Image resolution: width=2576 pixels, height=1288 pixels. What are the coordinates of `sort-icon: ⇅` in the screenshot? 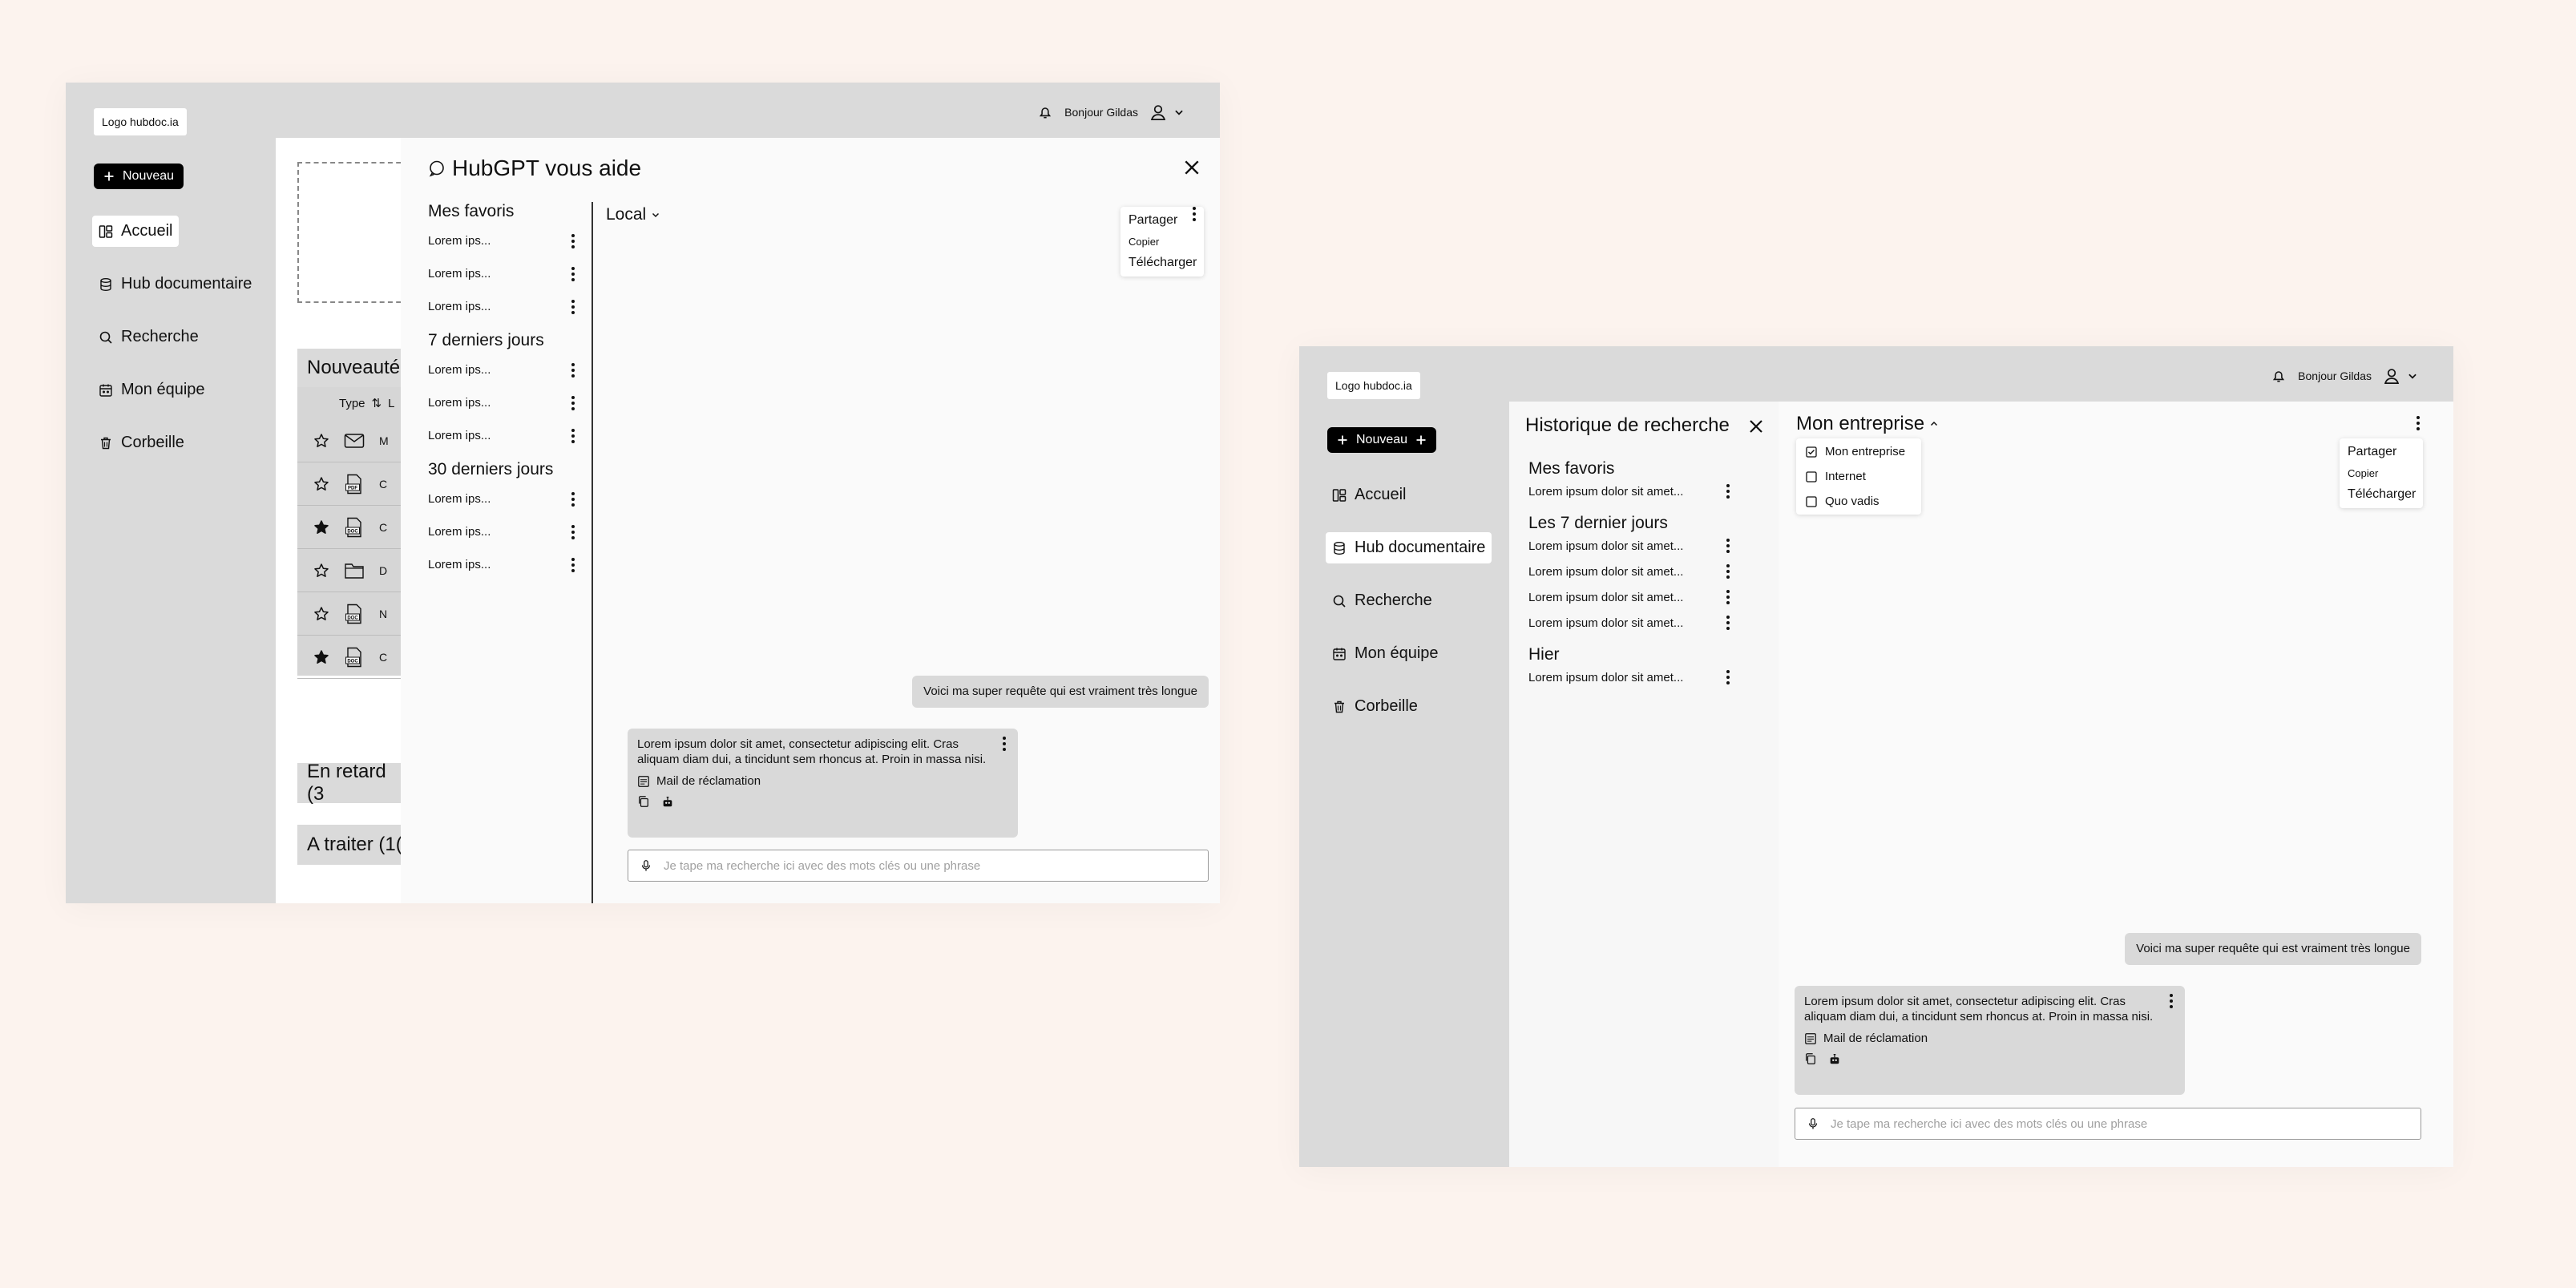 It's located at (377, 403).